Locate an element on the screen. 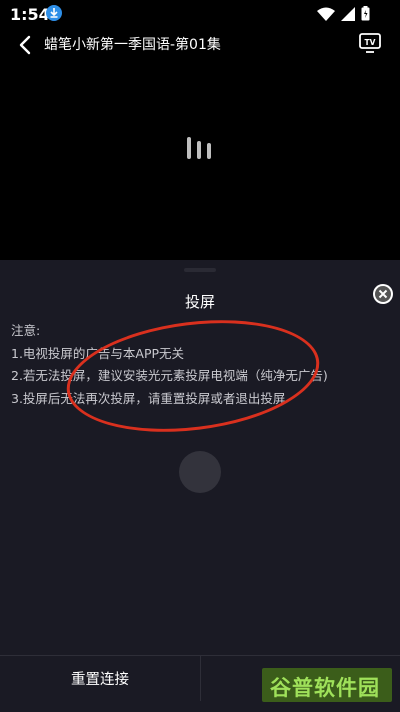 This screenshot has height=712, width=400. battery-icon is located at coordinates (365, 13).